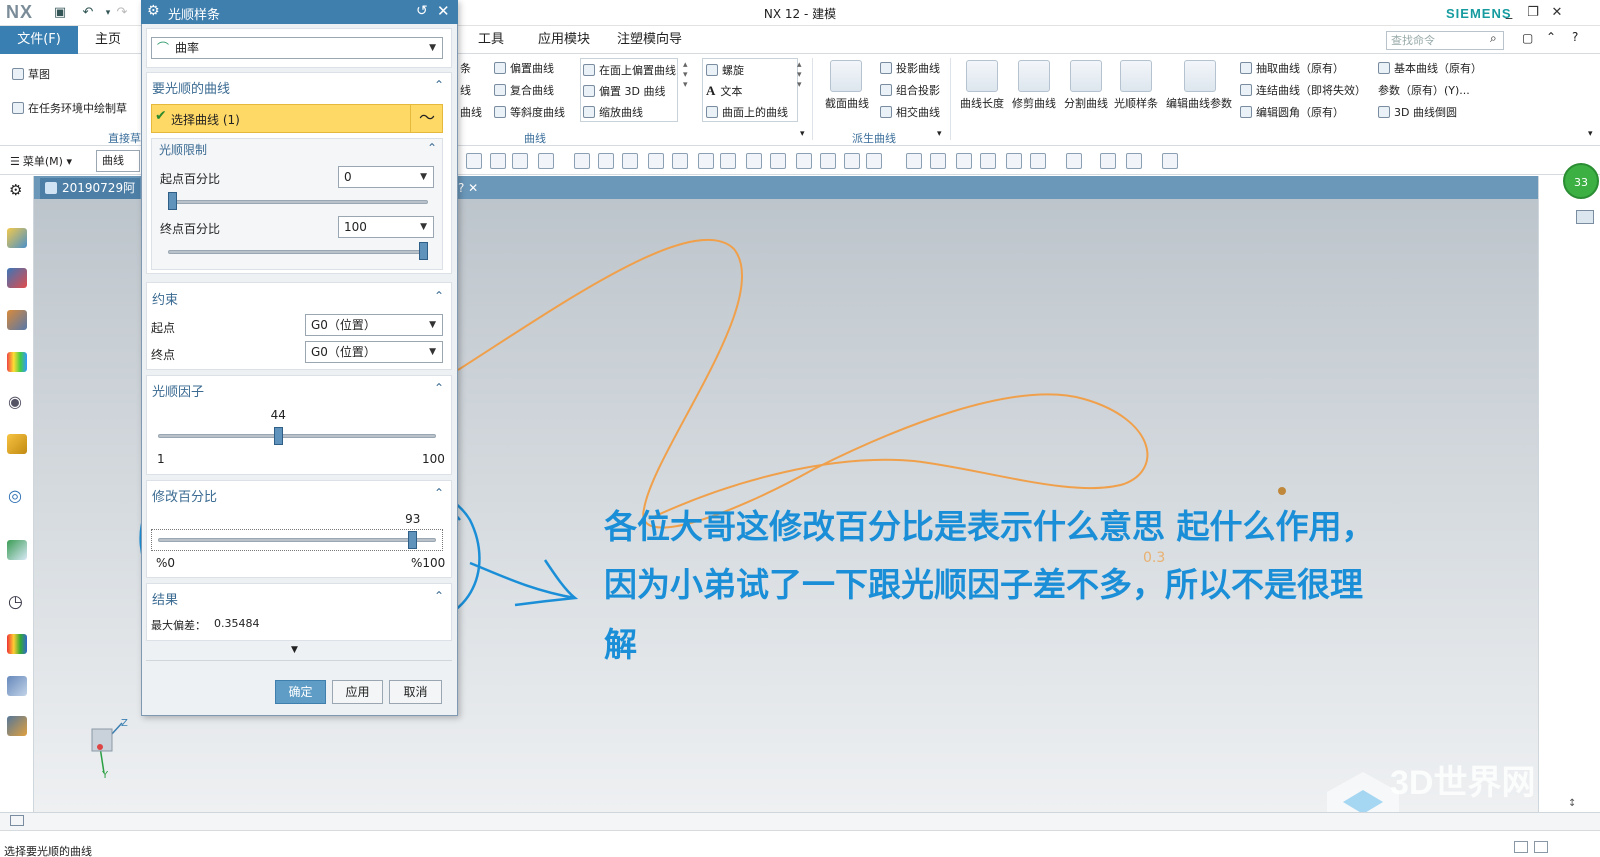  Describe the element at coordinates (190, 229) in the screenshot. I see `end-percent-label: 终点百分比` at that location.